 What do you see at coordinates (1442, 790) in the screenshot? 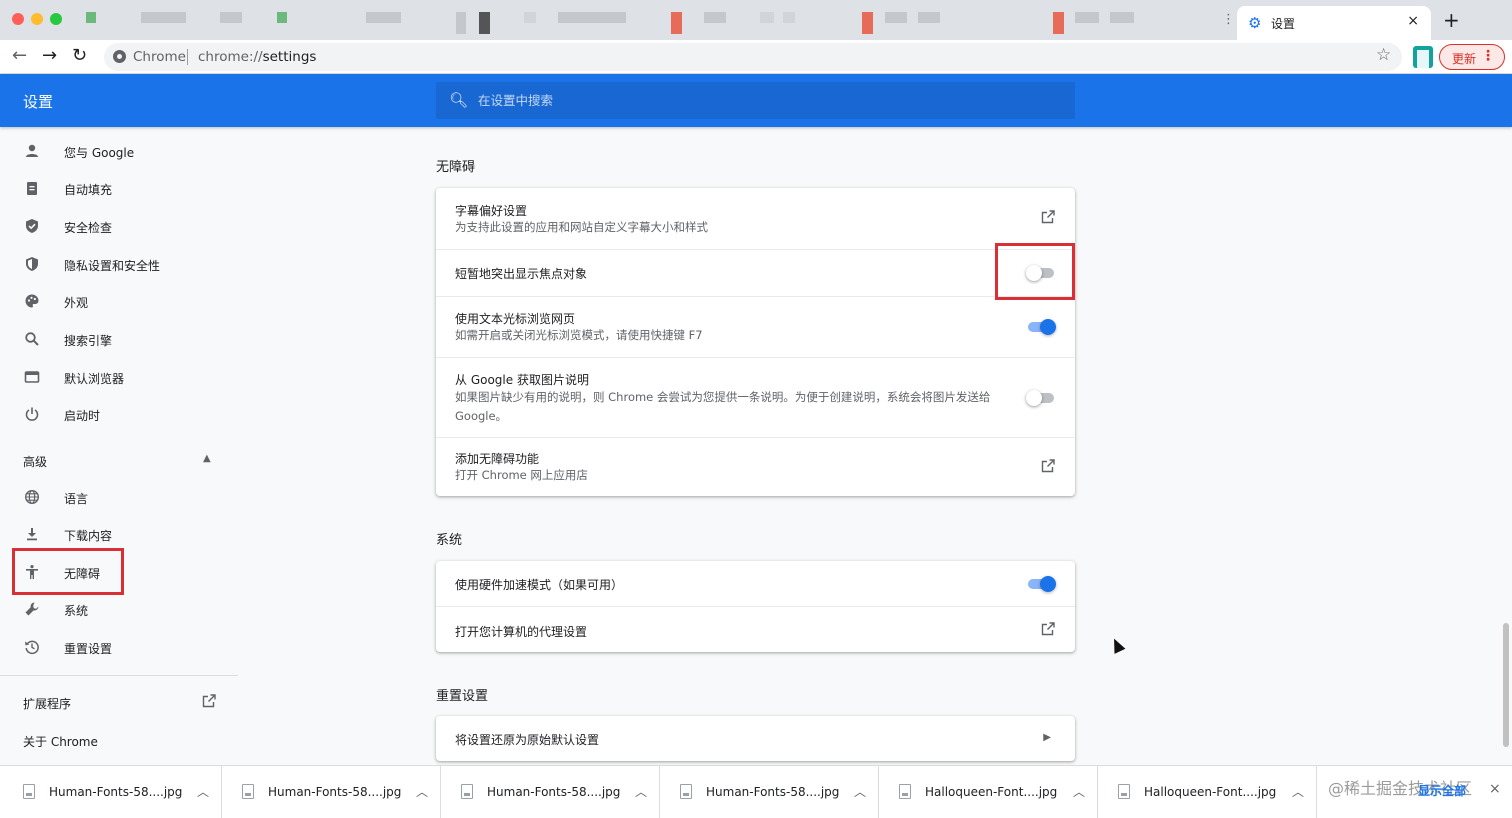
I see `show-all-downloads-link: 显示全部` at bounding box center [1442, 790].